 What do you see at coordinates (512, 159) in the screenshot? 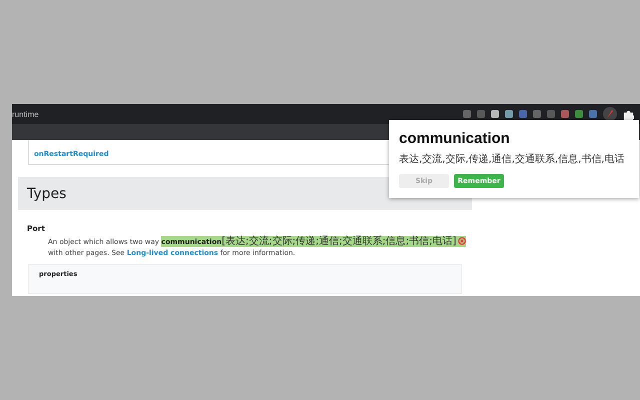
I see `popup-meaning: 表达,交流,交际,传递,通信,交通联系,信息,书信,电话` at bounding box center [512, 159].